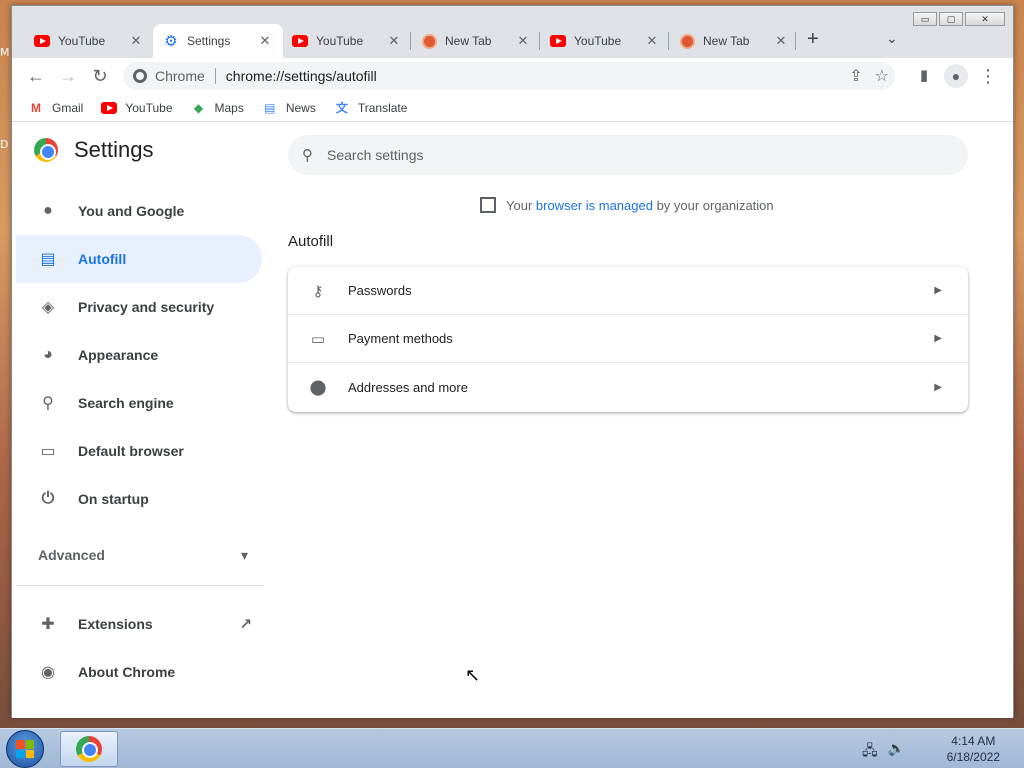 This screenshot has width=1024, height=768. I want to click on omnibox-chrome-label: Chrome, so click(180, 76).